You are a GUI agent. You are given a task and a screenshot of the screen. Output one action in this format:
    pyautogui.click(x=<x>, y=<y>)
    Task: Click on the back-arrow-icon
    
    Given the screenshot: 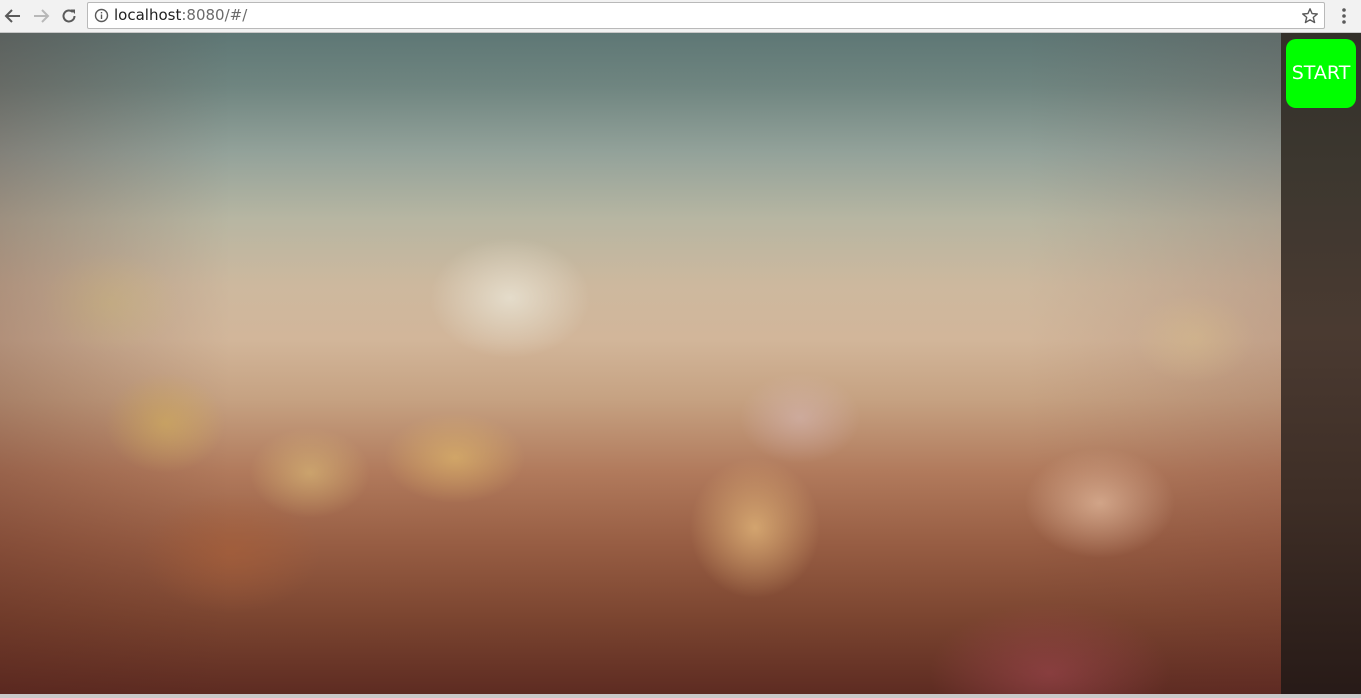 What is the action you would take?
    pyautogui.click(x=12, y=16)
    